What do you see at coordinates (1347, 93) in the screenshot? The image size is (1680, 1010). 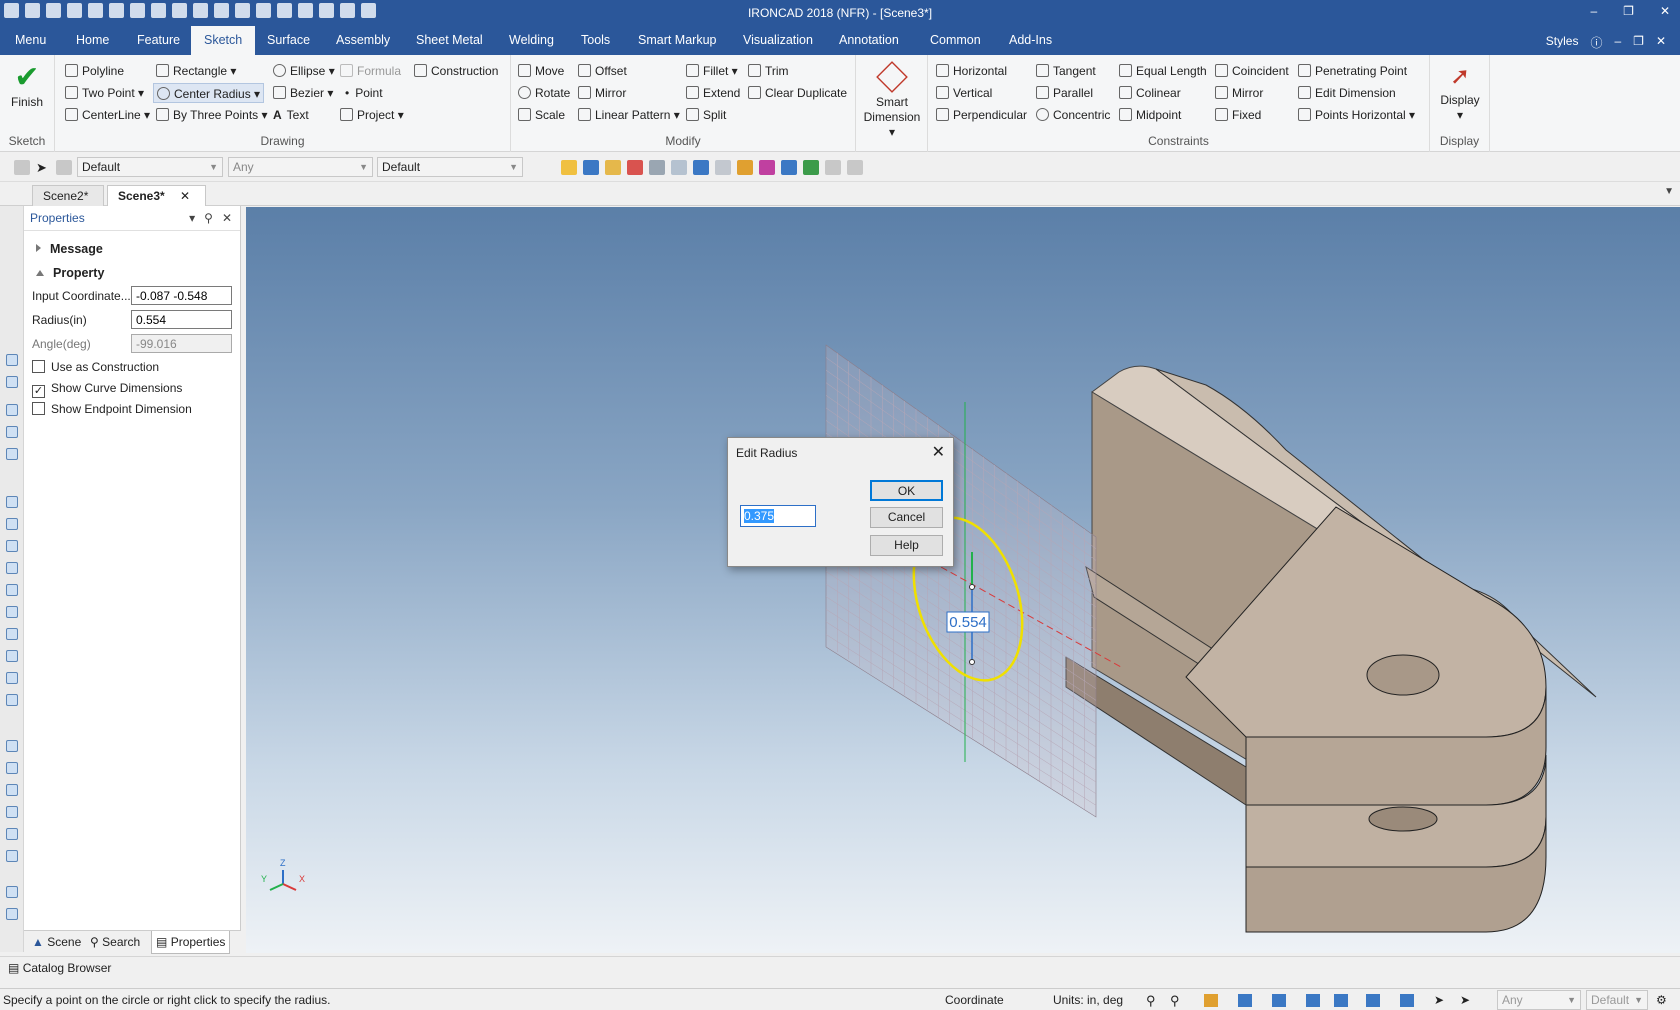 I see `edit-dimension-button: Edit Dimension` at bounding box center [1347, 93].